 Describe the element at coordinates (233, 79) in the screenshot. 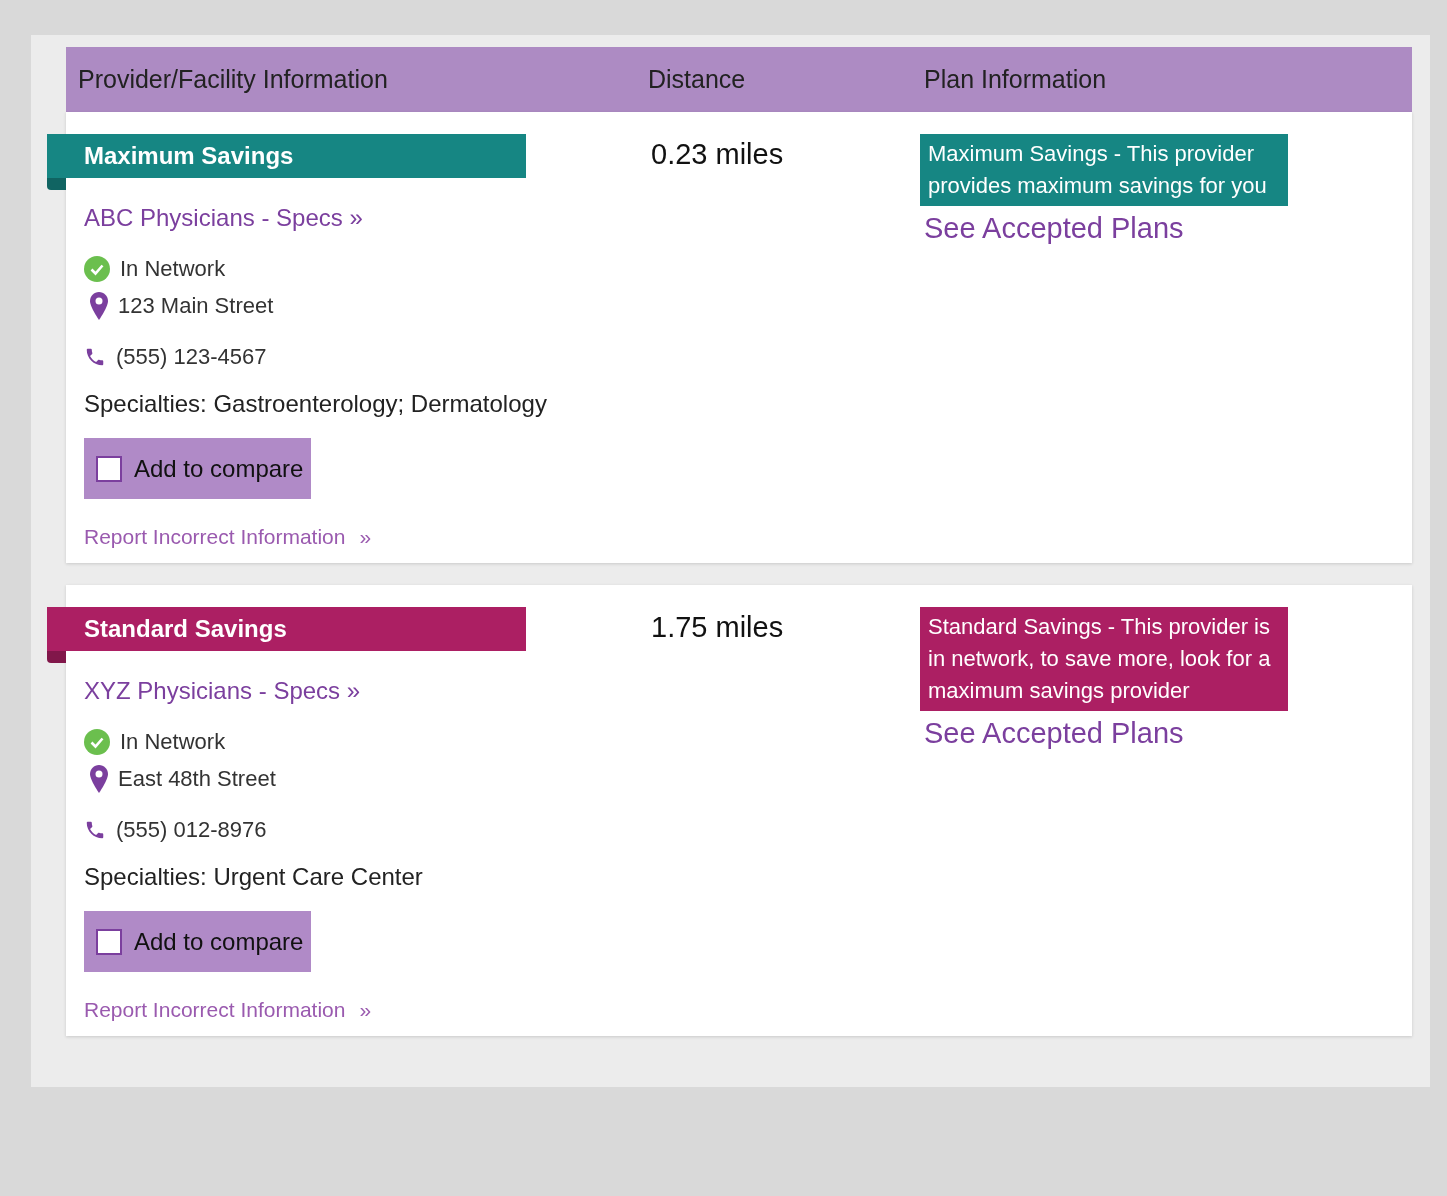

I see `column-header: Provider/Facility Information` at that location.